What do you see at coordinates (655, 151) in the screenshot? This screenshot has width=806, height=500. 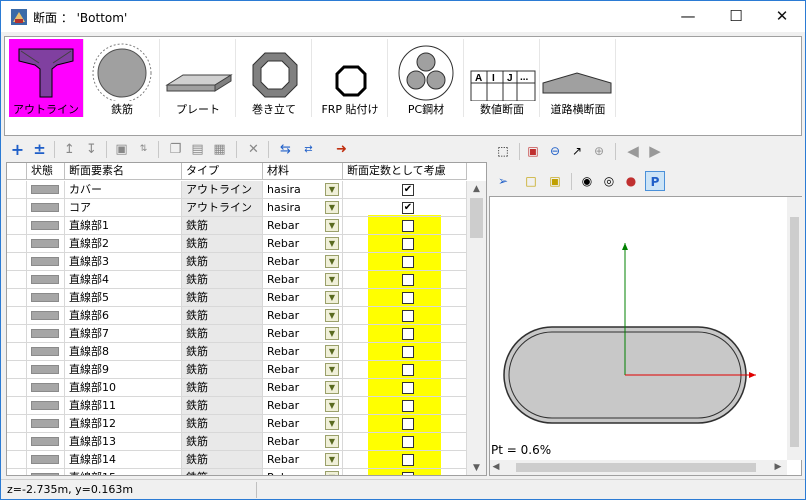 I see `forward-icon: ▶` at bounding box center [655, 151].